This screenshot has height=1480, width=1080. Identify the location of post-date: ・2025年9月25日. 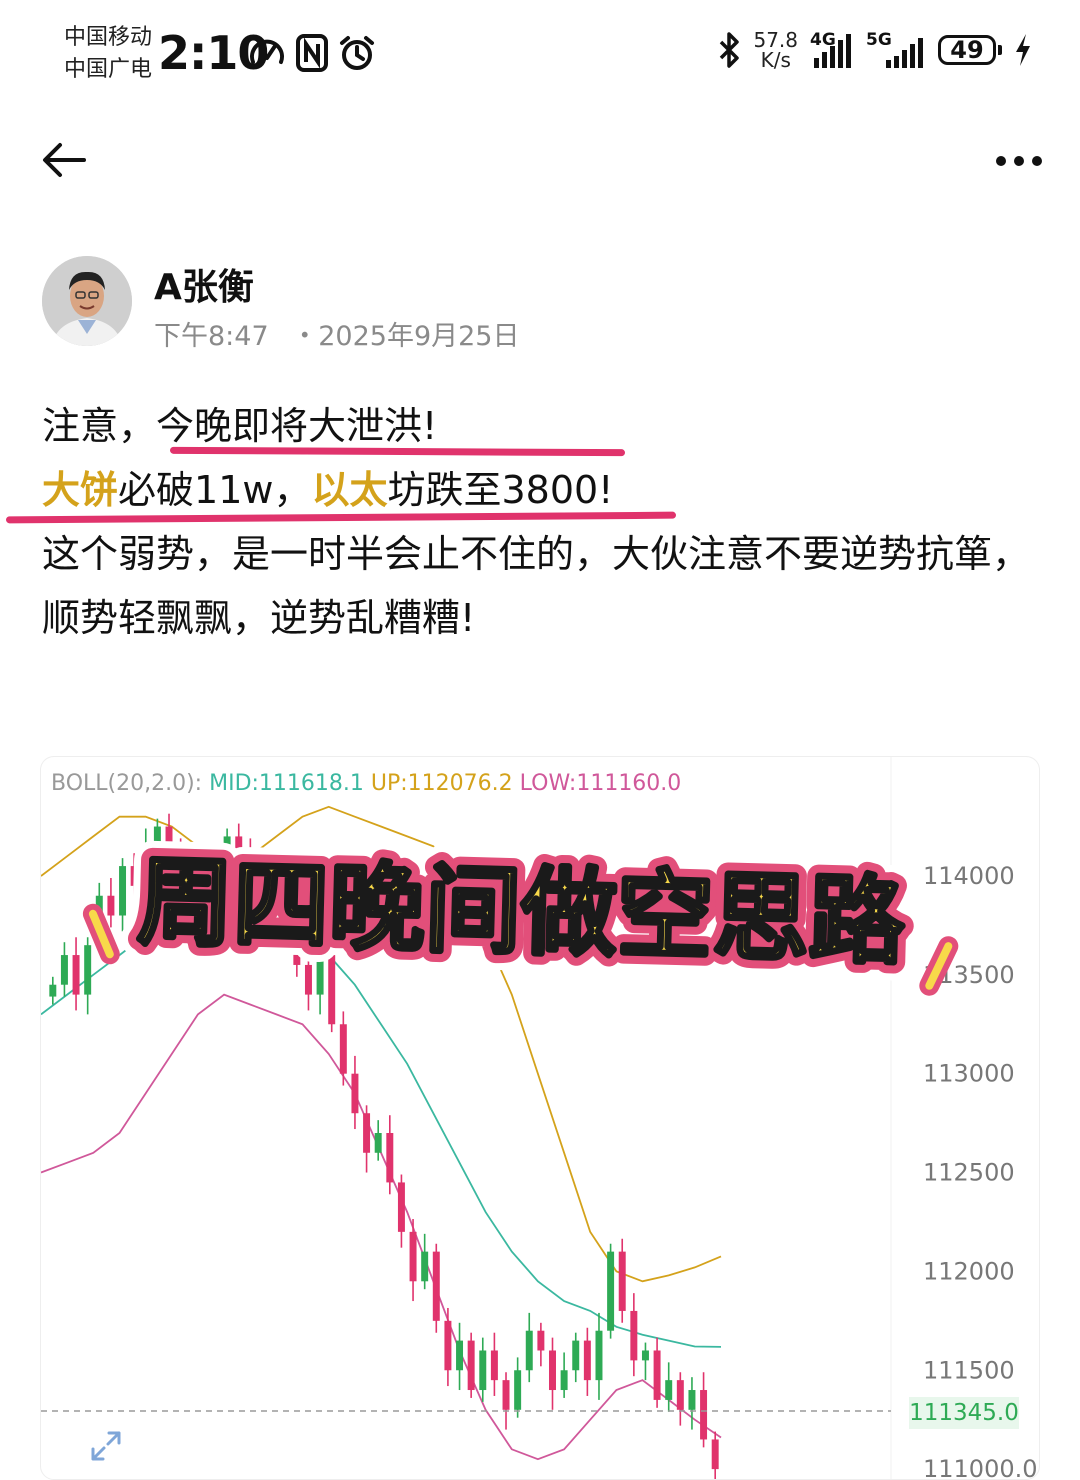
(405, 336).